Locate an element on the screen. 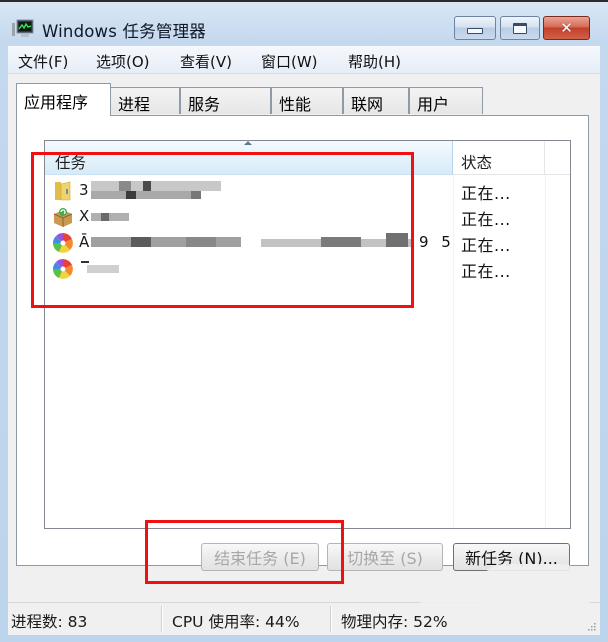 The image size is (608, 642). column-label-task: 任务 is located at coordinates (71, 163).